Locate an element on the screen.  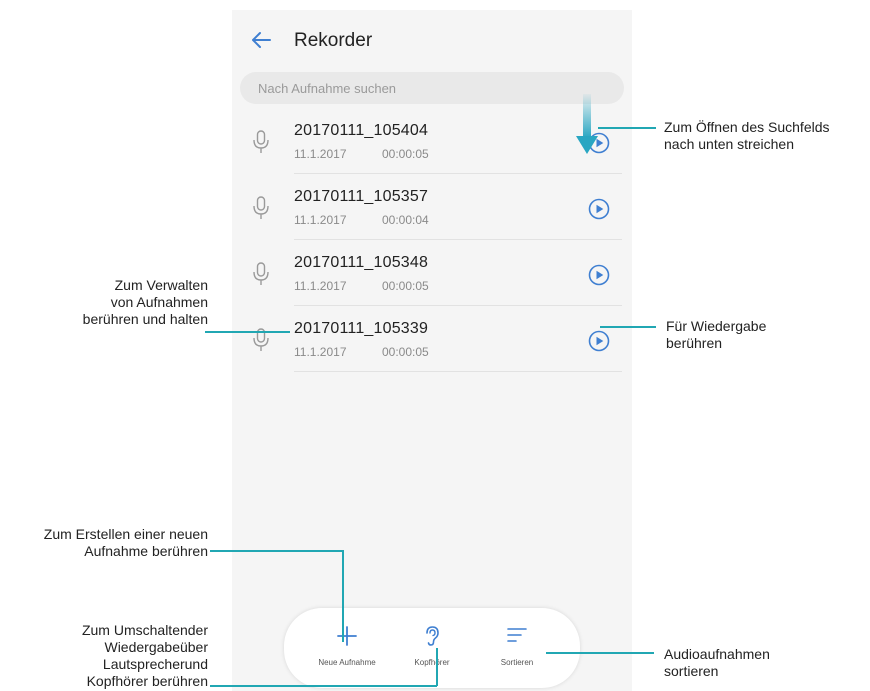
annotation-text: Audioaufnahmen is located at coordinates (717, 654).